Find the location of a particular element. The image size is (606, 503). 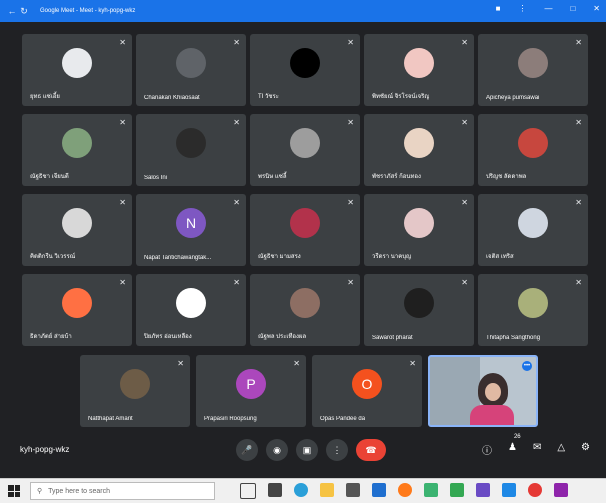

widgets-icon is located at coordinates (275, 490).